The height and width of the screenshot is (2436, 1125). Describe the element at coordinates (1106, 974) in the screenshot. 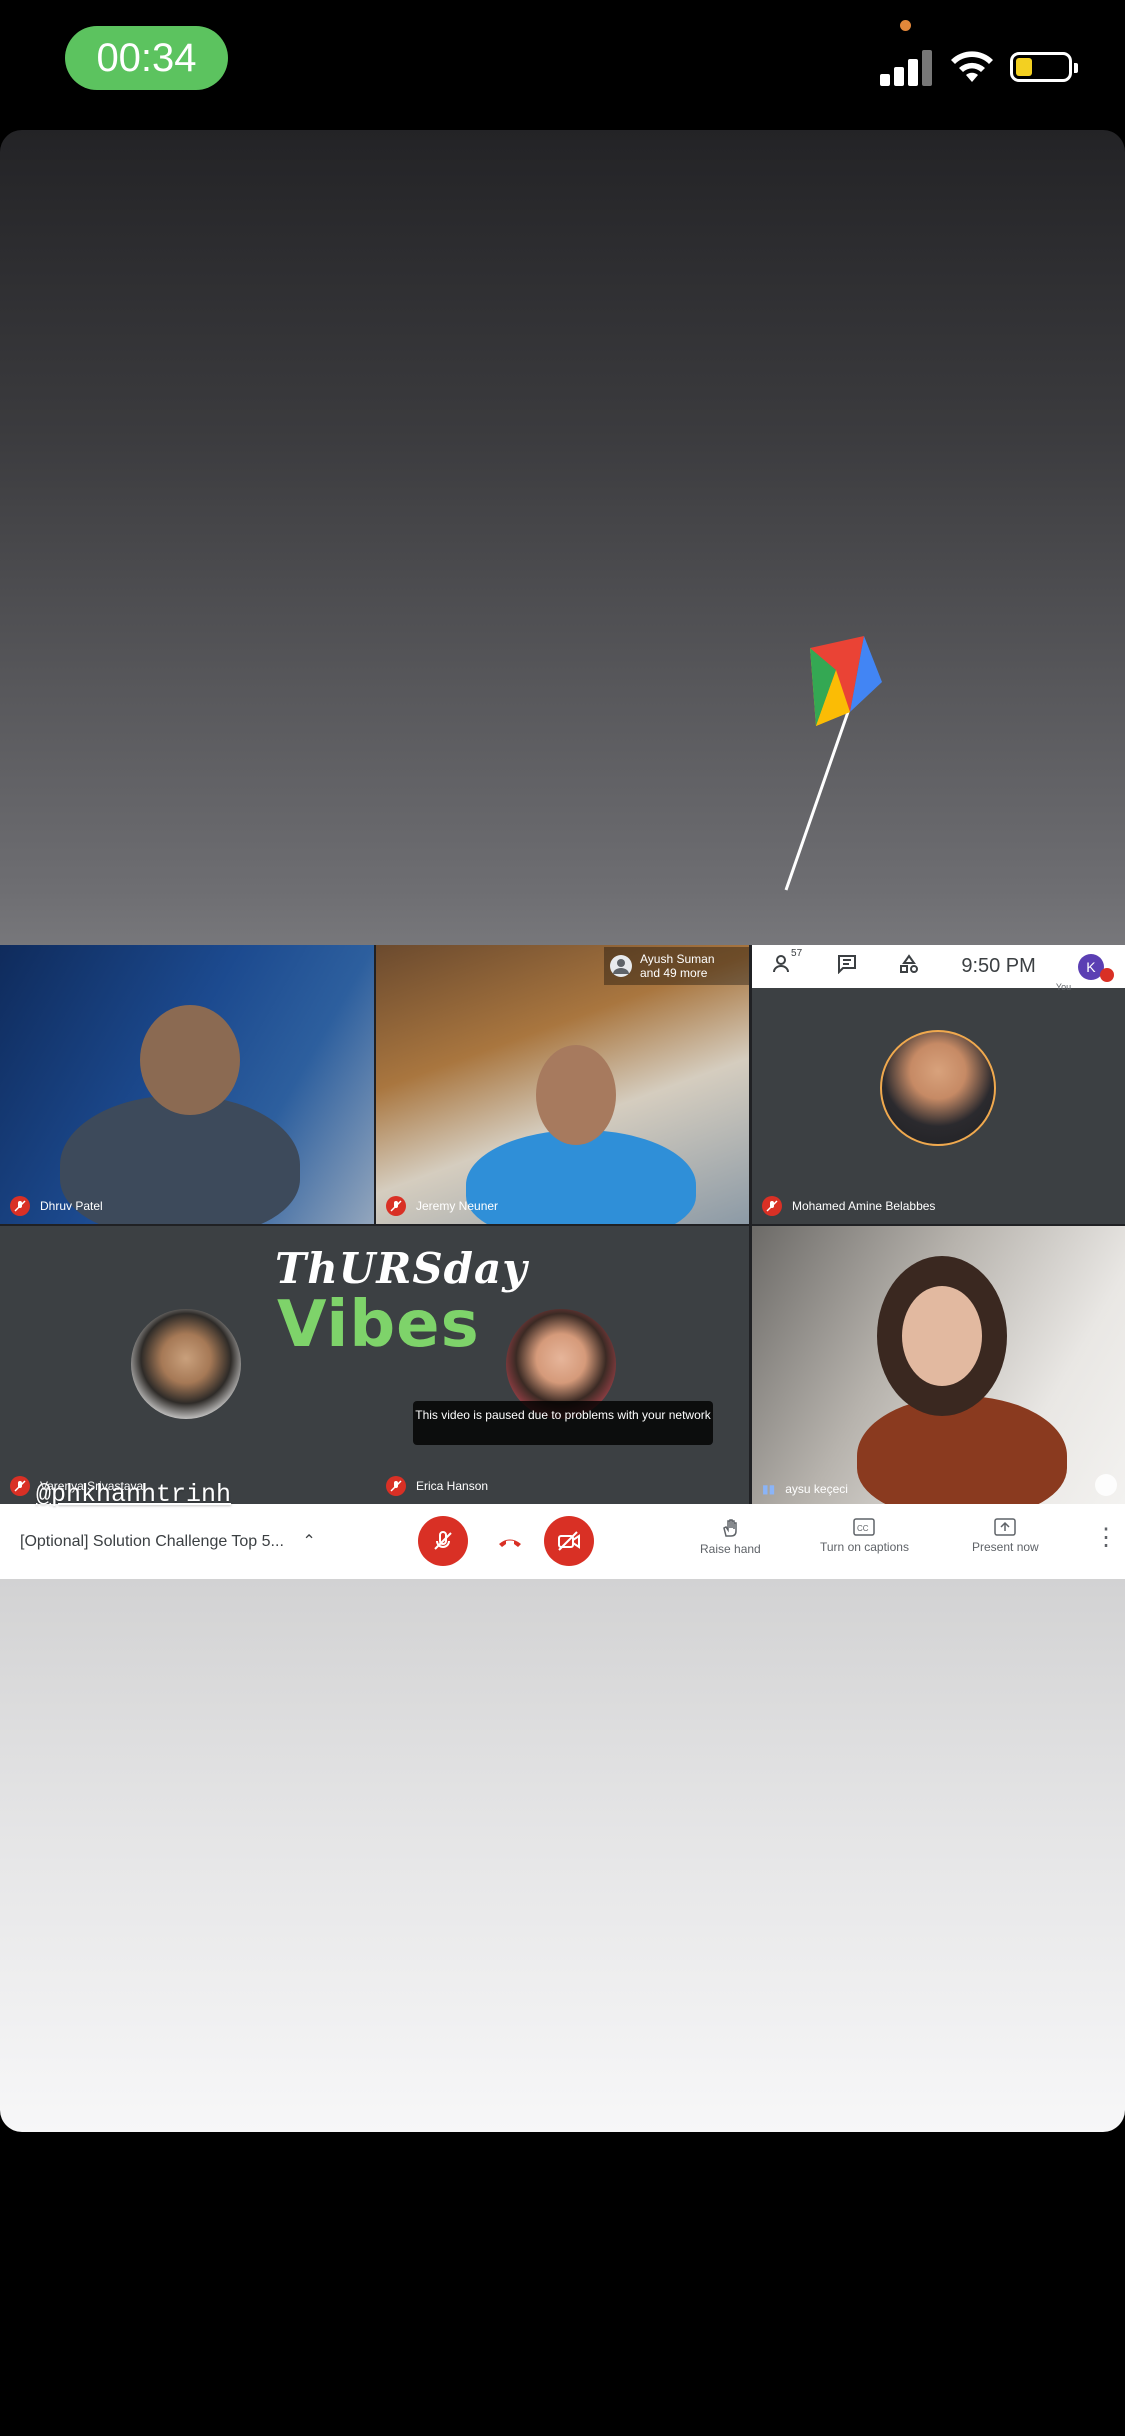

I see `mic-off-badge-icon` at that location.